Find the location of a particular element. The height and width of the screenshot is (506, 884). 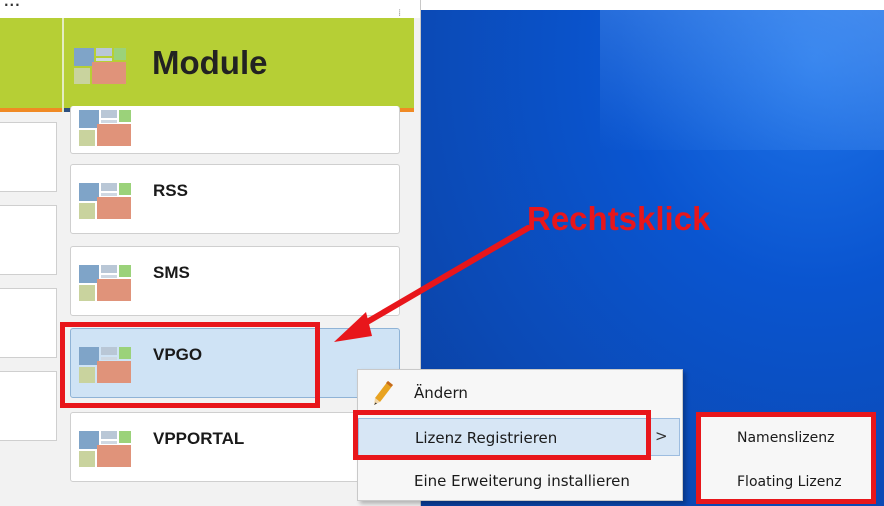

module-tile-vpportal: VPPORTAL is located at coordinates (235, 447).